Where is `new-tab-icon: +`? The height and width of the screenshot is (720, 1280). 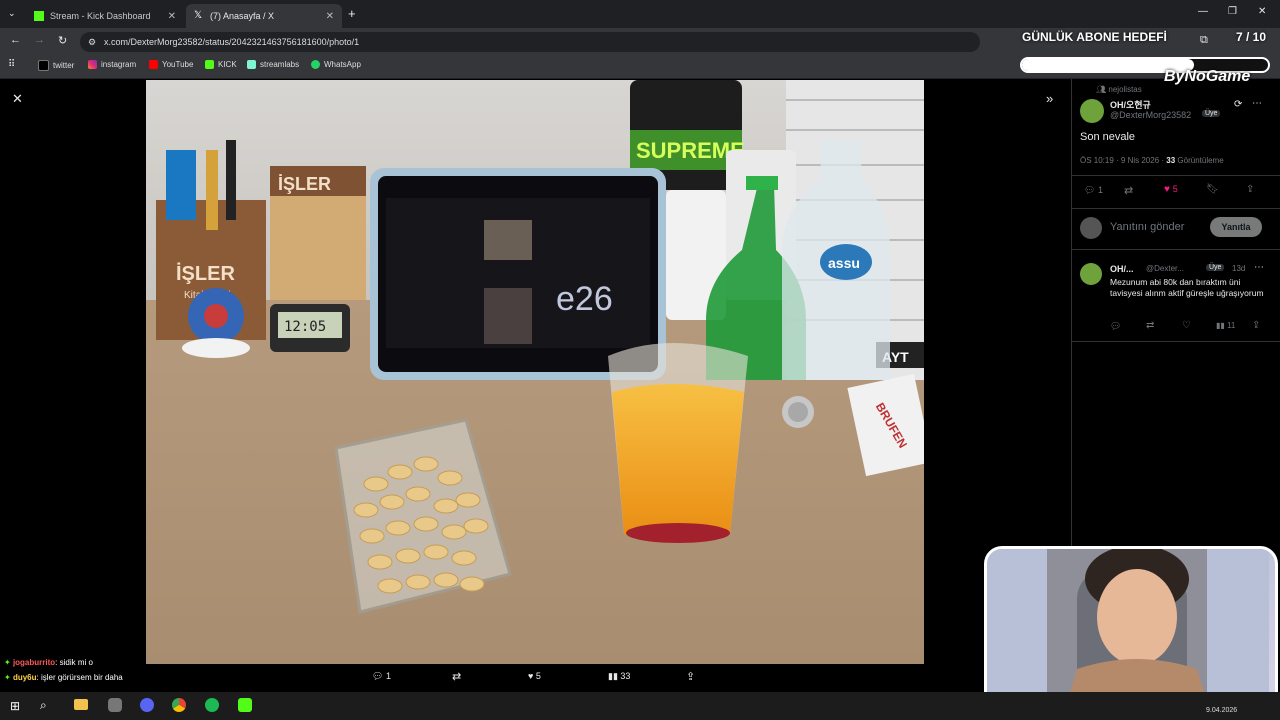 new-tab-icon: + is located at coordinates (352, 13).